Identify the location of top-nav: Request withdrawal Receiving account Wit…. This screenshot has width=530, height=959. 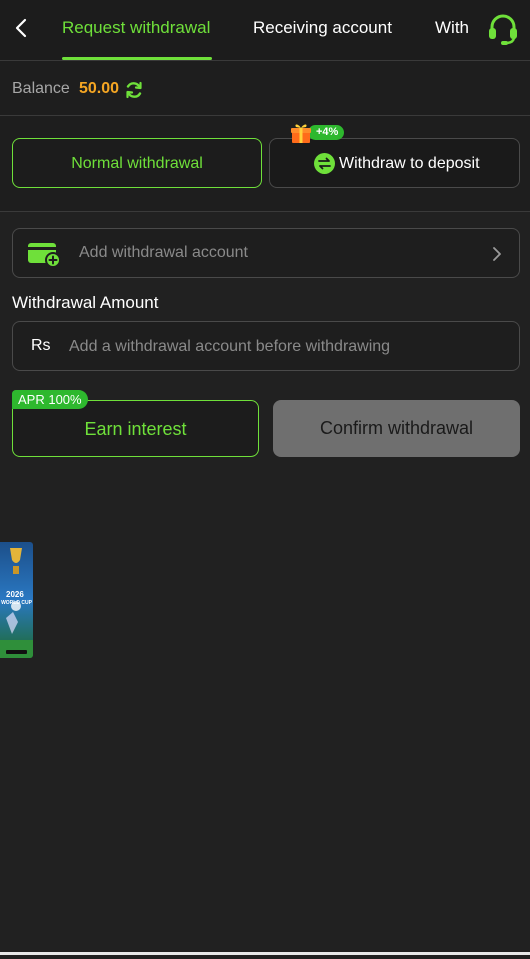
(265, 30).